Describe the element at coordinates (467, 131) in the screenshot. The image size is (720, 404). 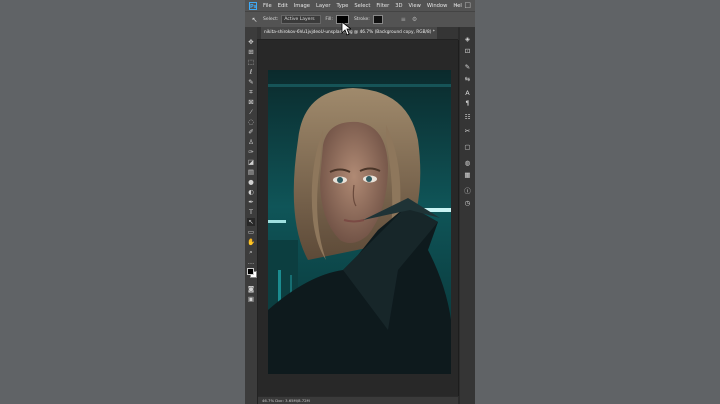
I see `tool-presets-icon: ✂` at that location.